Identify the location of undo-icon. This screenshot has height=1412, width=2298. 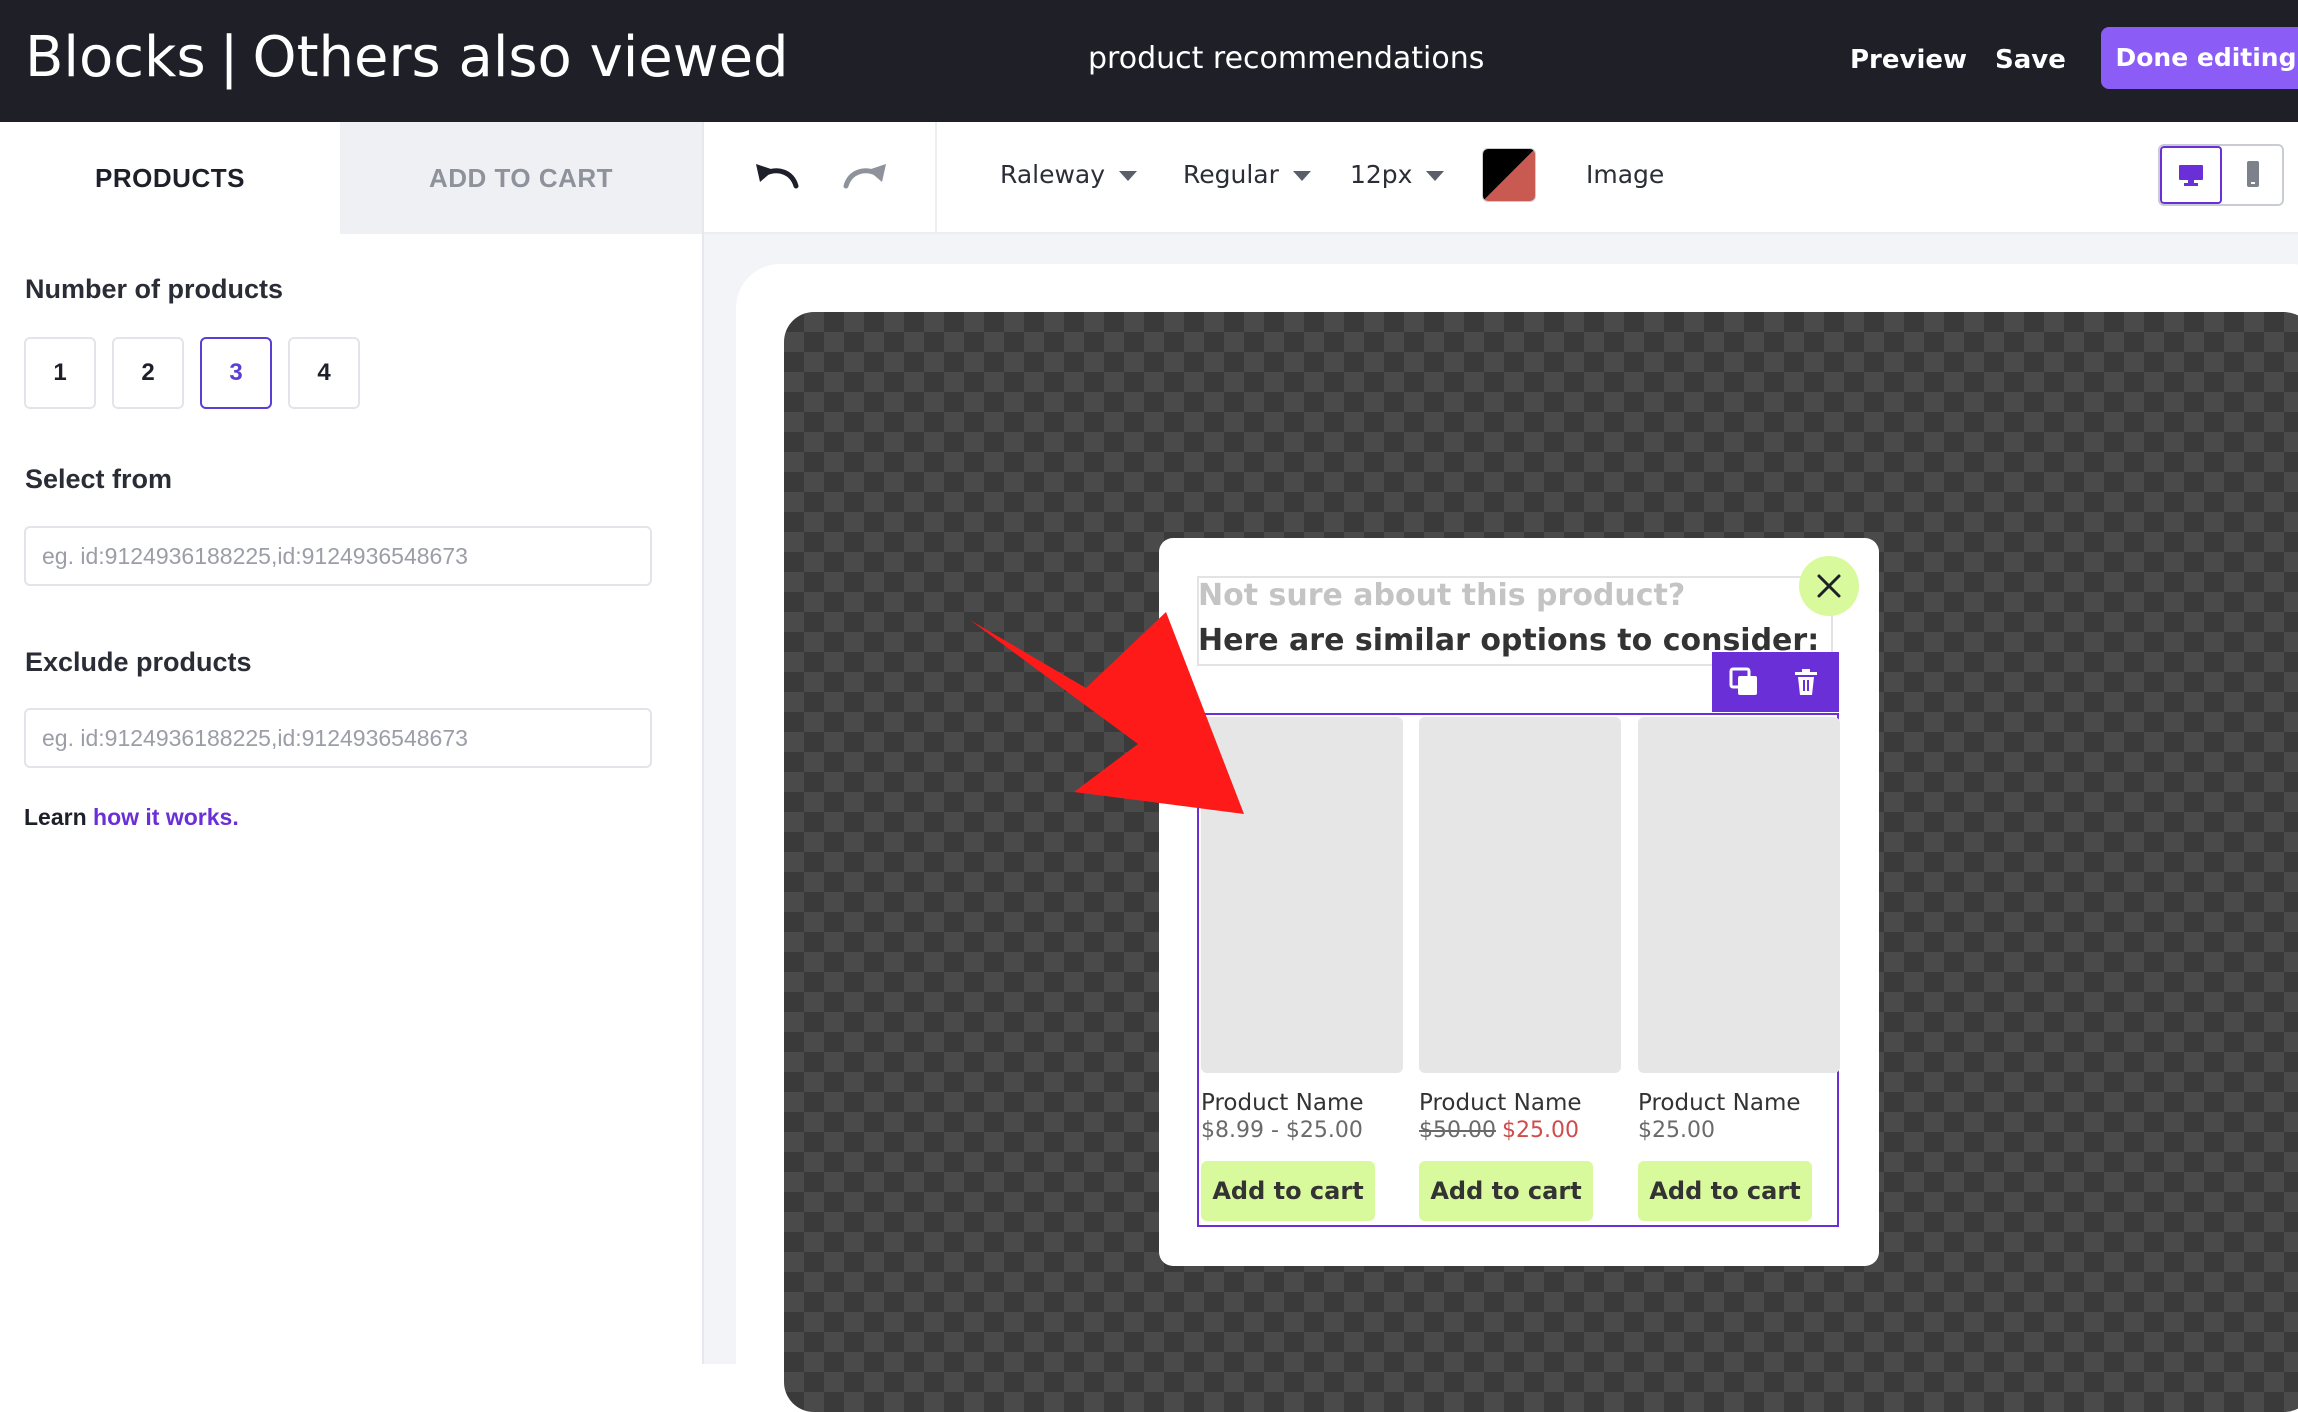
(777, 176).